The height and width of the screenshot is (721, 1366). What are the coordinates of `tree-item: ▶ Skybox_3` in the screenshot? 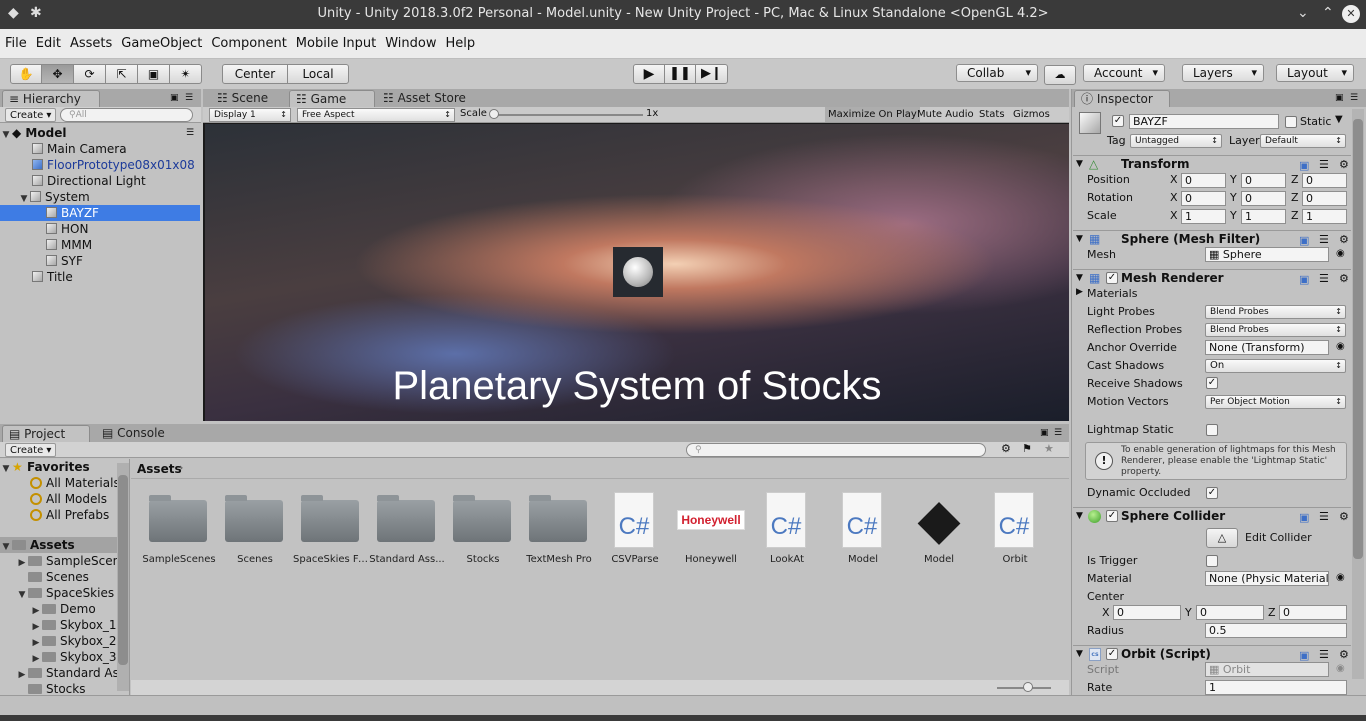 It's located at (64, 657).